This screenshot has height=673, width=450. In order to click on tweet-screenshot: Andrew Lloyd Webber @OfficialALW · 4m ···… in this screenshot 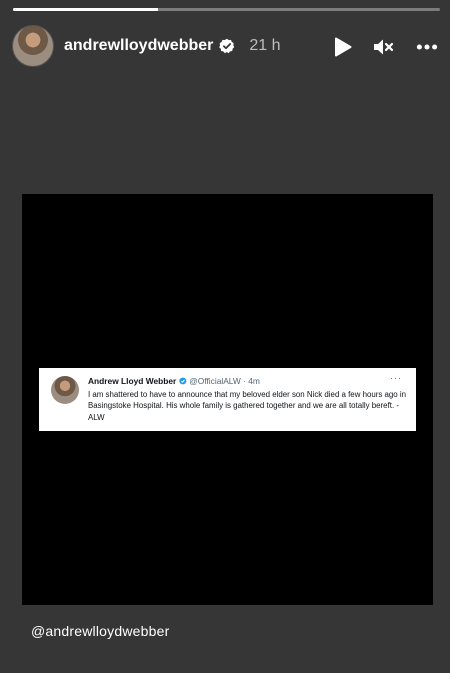, I will do `click(227, 399)`.